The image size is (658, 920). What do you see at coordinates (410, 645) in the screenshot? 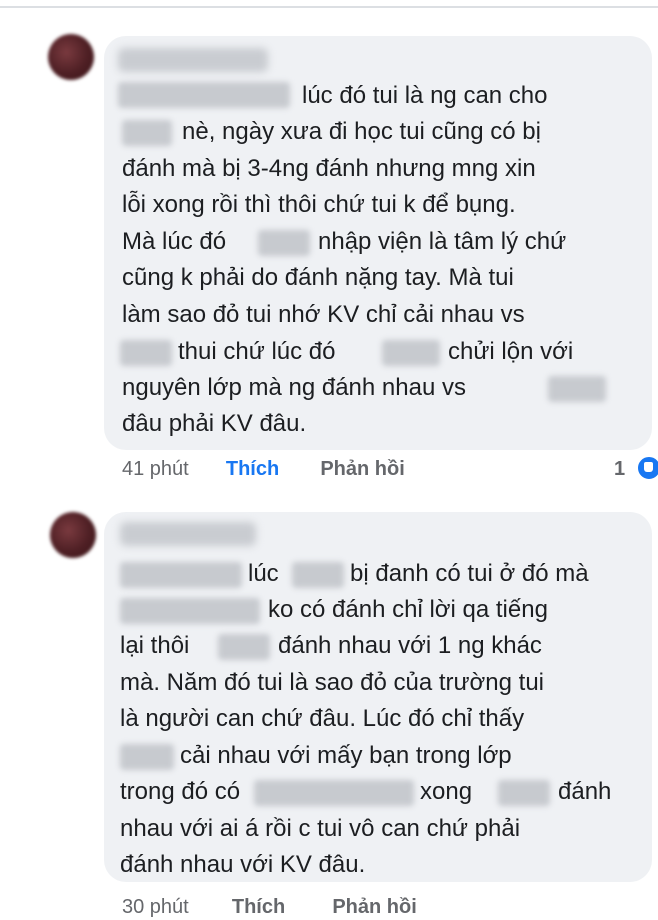
I see `comment-text-line: đánh nhau với 1 ng khác` at bounding box center [410, 645].